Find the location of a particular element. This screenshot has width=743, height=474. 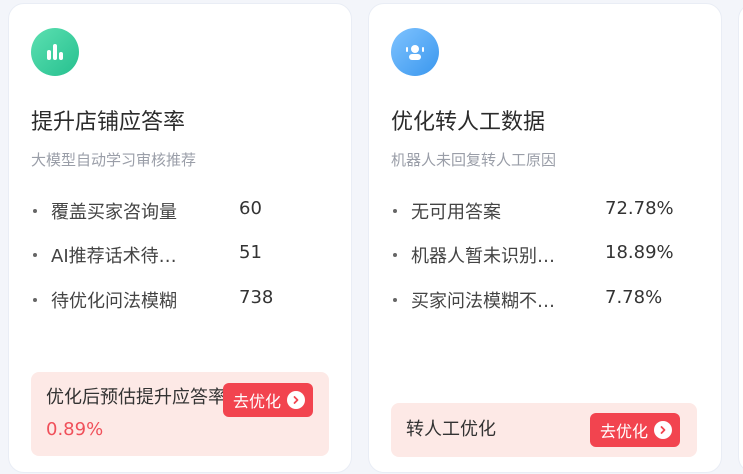

rate-value: 0.89% is located at coordinates (75, 429).